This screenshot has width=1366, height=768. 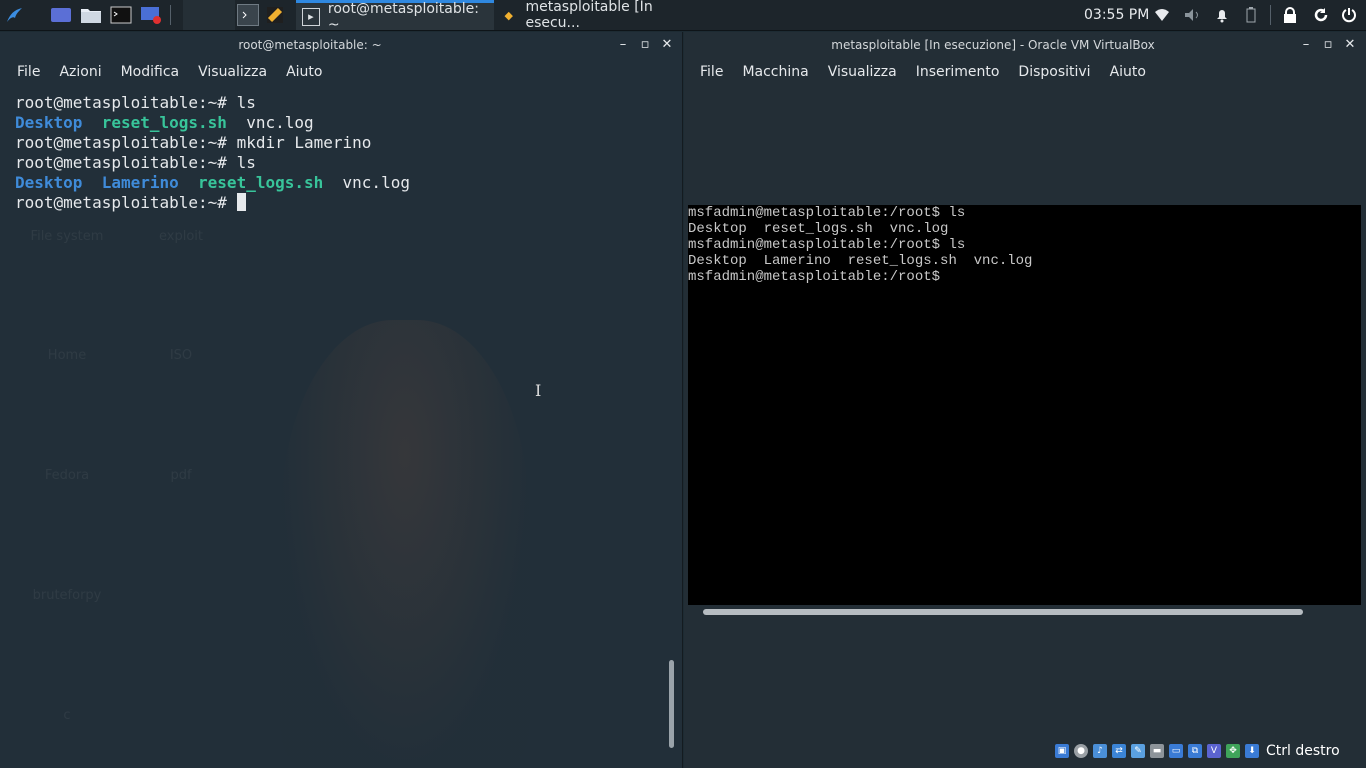 I want to click on virtualization-icon: V, so click(x=1214, y=751).